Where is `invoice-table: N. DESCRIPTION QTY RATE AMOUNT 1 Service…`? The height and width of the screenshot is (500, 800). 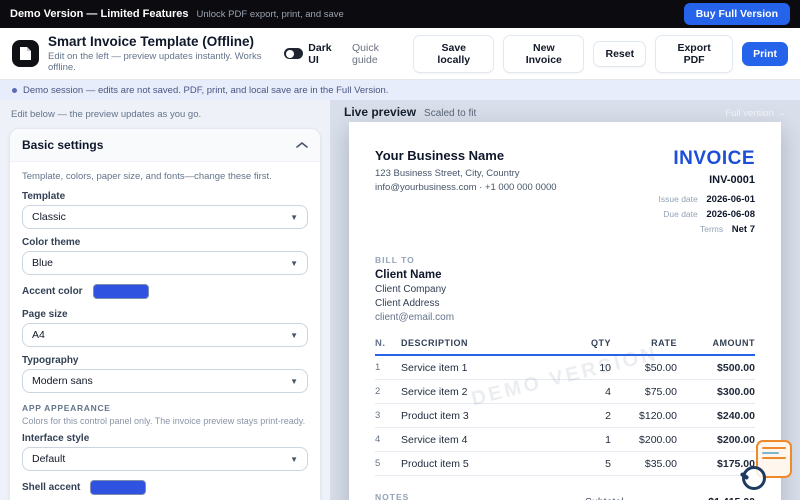
invoice-table: N. DESCRIPTION QTY RATE AMOUNT 1 Service… is located at coordinates (565, 407).